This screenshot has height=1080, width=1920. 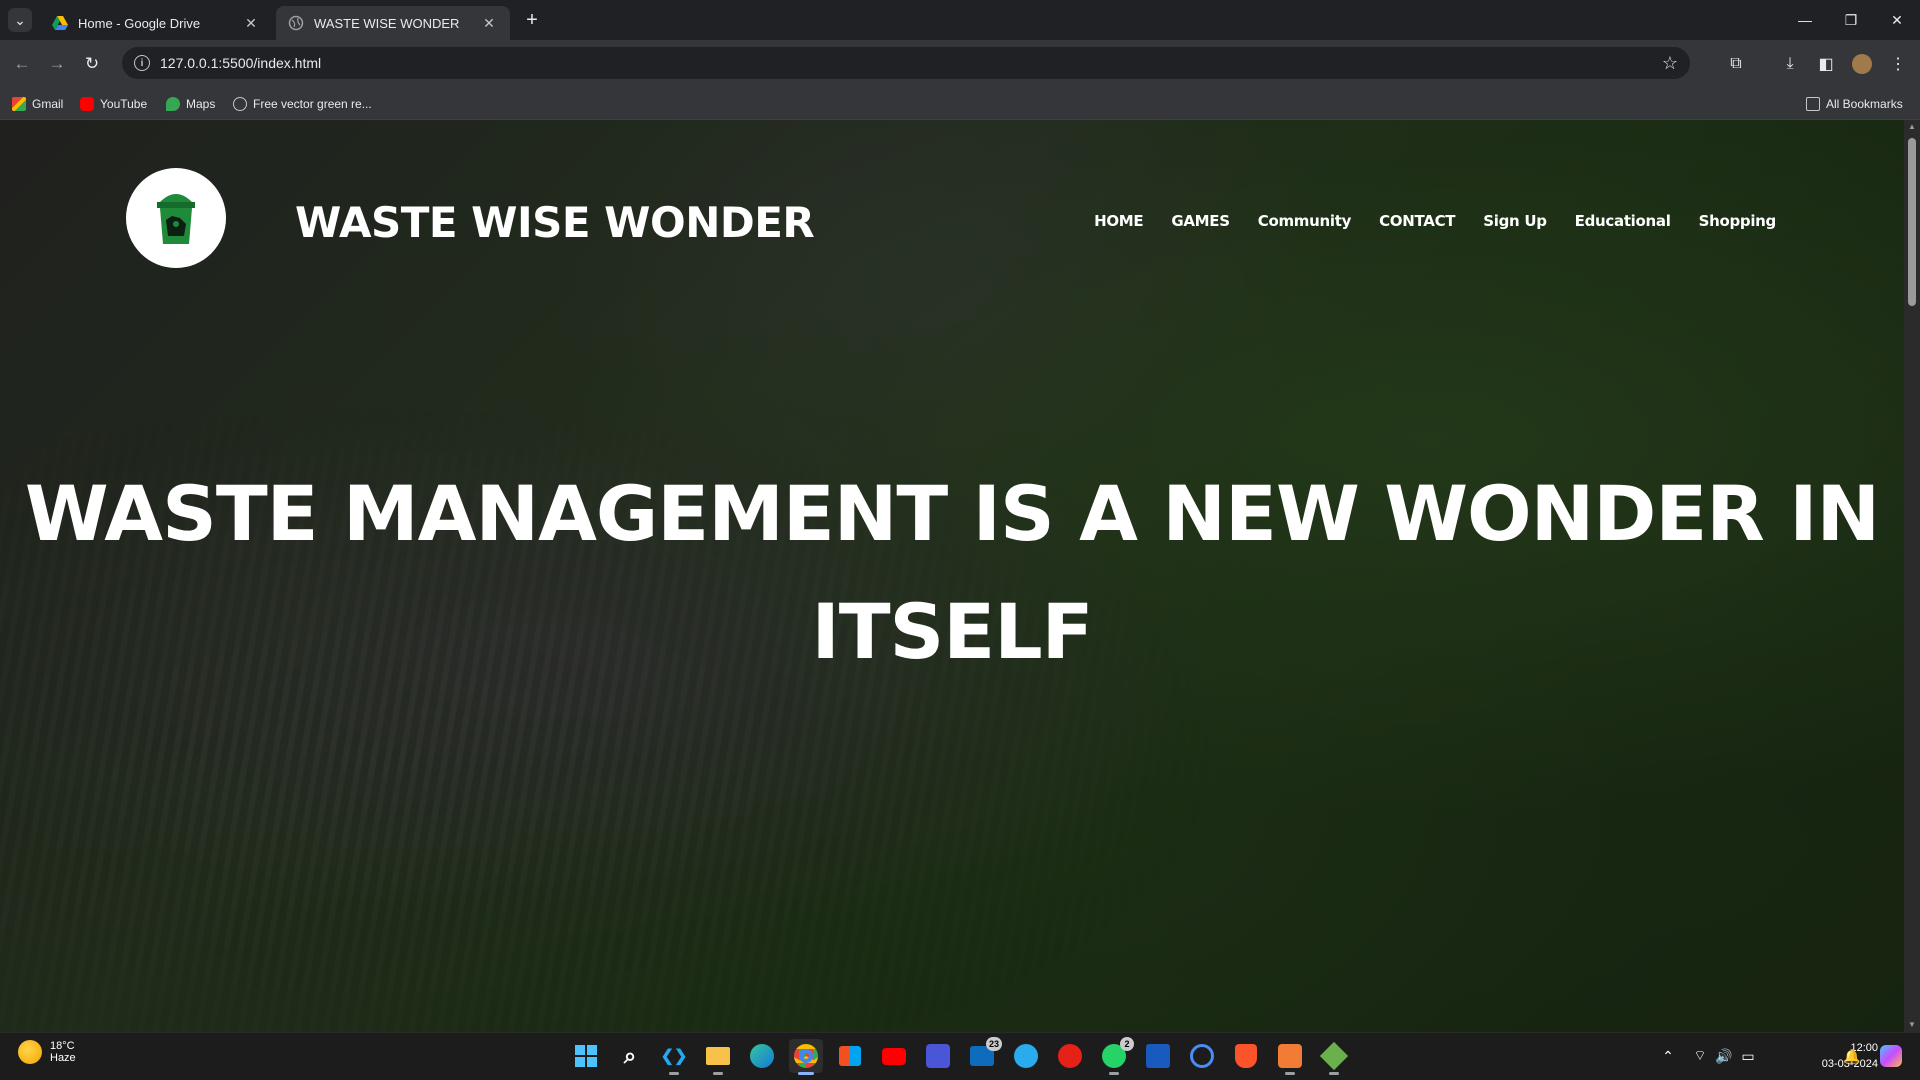 I want to click on all-bookmarks: All Bookmarks, so click(x=1854, y=104).